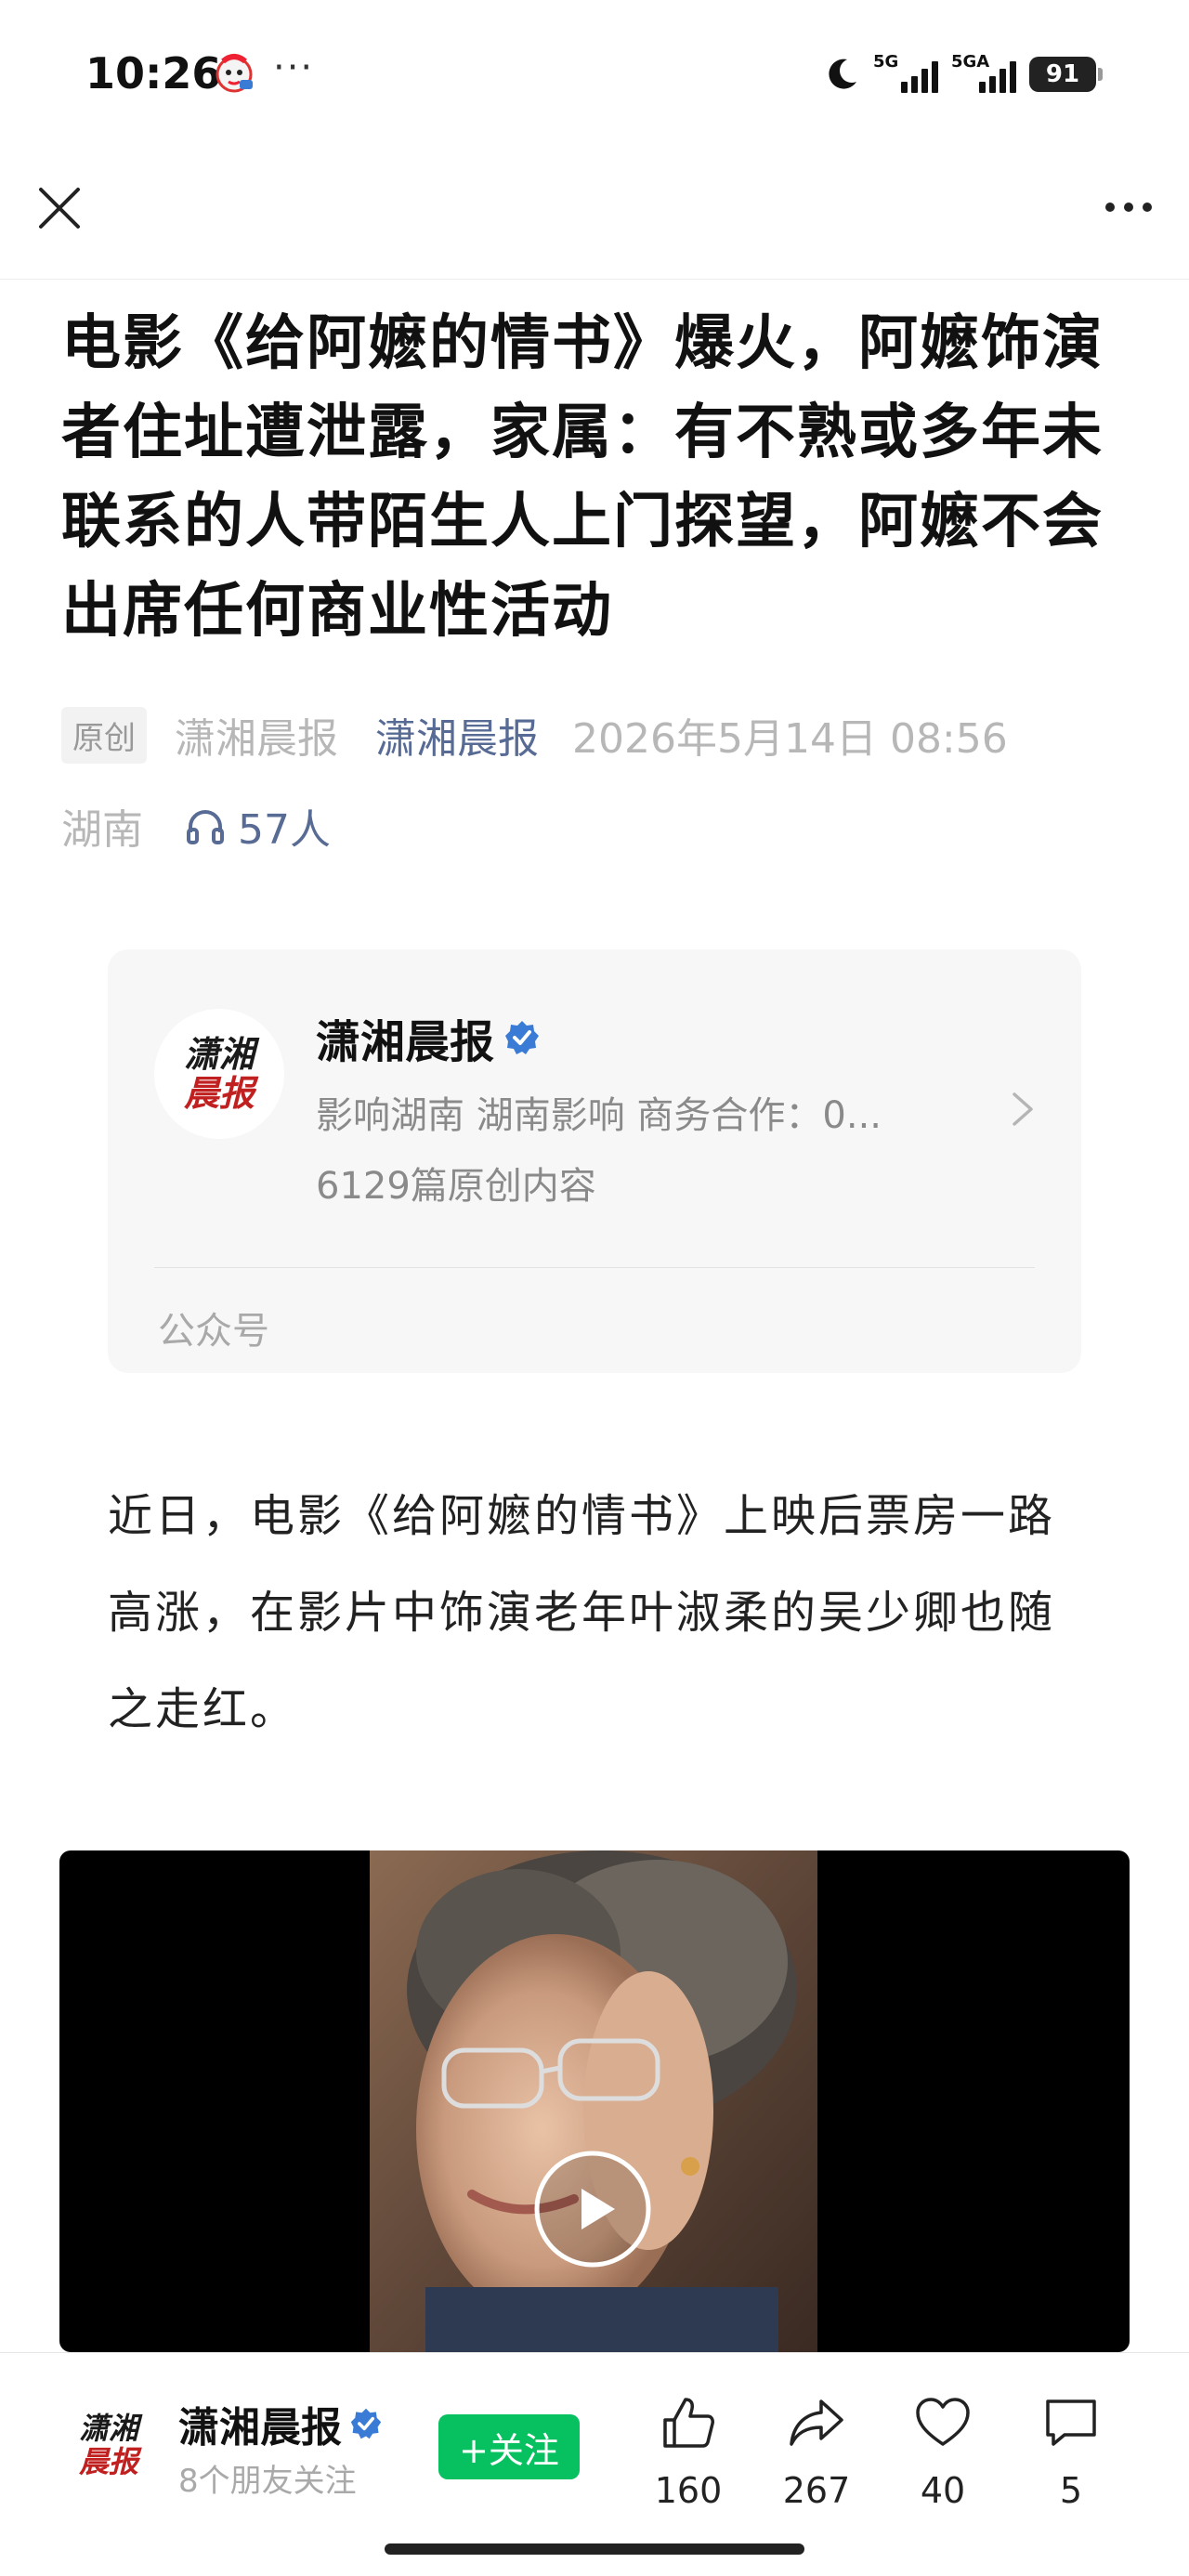  I want to click on divider, so click(594, 1267).